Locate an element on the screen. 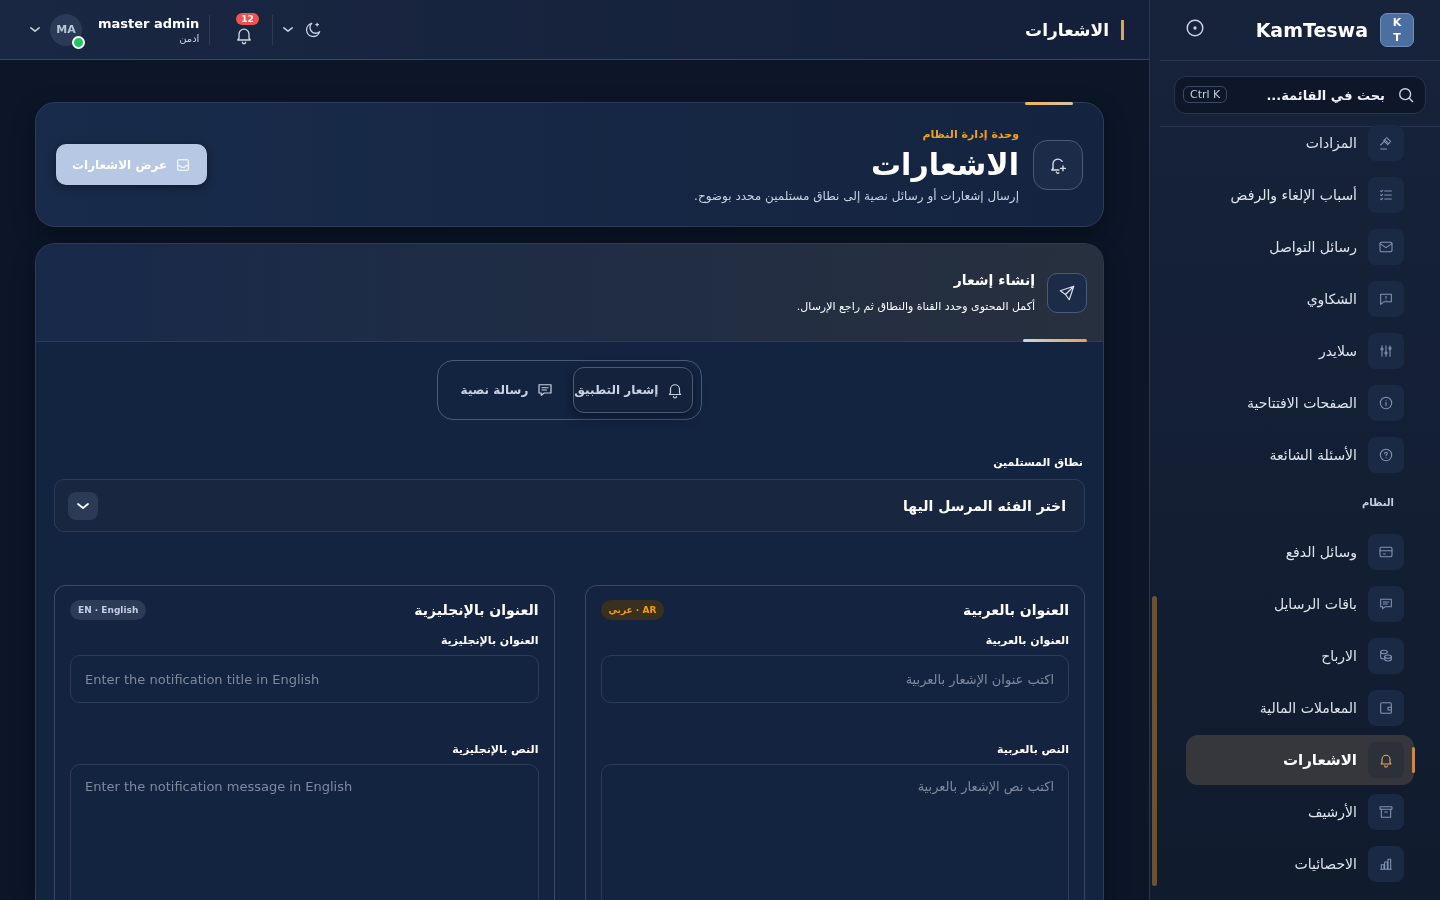 The height and width of the screenshot is (900, 1440). section-heading: النظام is located at coordinates (1377, 503).